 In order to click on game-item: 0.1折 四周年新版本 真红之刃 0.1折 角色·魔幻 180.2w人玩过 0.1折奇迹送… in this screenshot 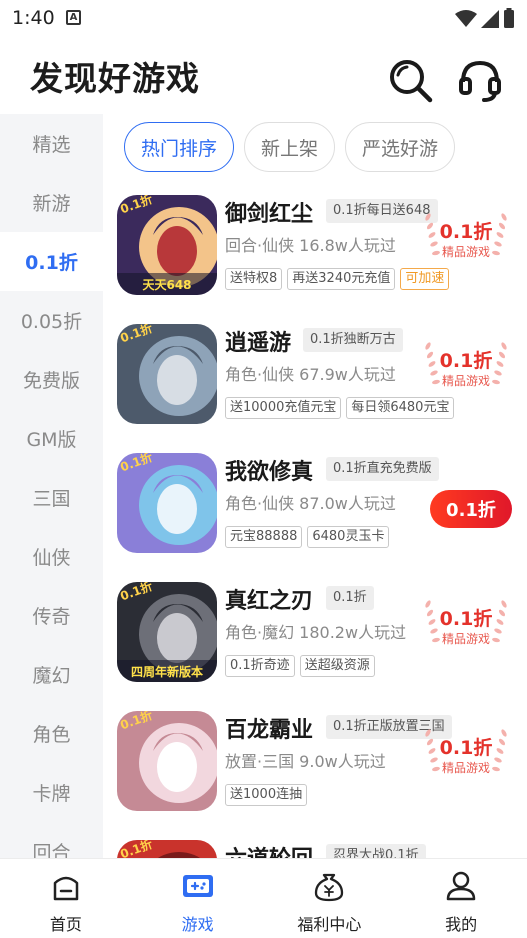, I will do `click(315, 639)`.